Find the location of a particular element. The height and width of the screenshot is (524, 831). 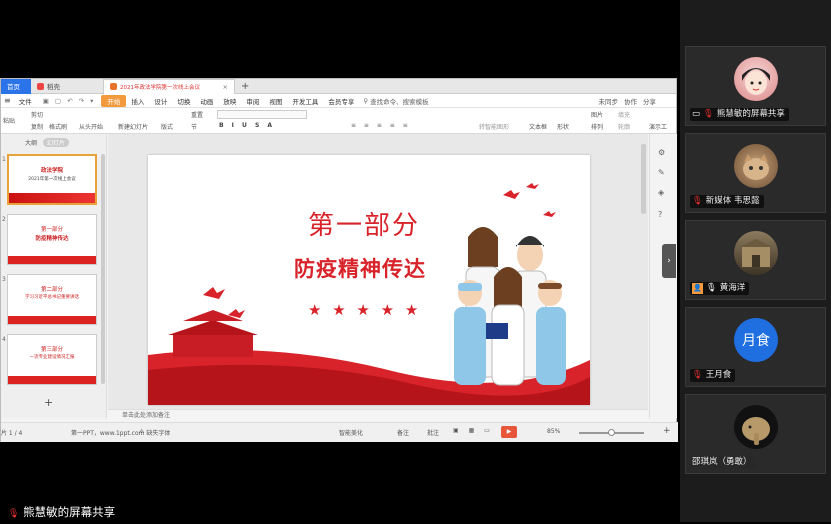

slide-thumb-1: 政法学院 2021年第一次线上会议 is located at coordinates (52, 179).